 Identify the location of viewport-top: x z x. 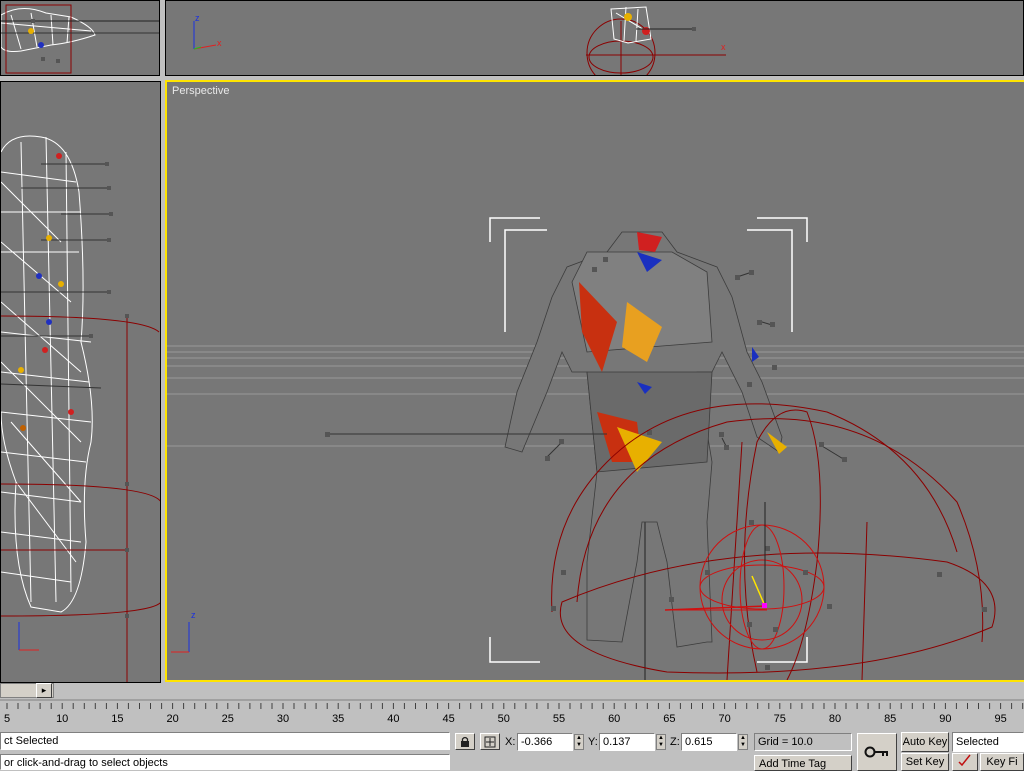
(594, 38).